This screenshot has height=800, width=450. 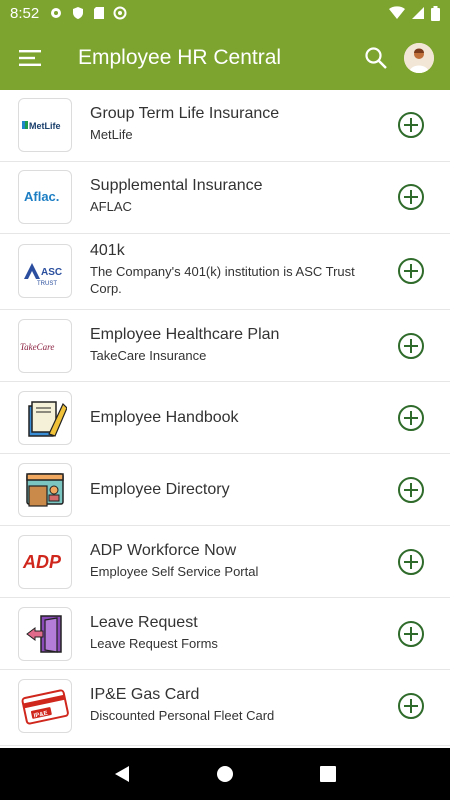 I want to click on svg-text: MetLife, so click(x=45, y=126).